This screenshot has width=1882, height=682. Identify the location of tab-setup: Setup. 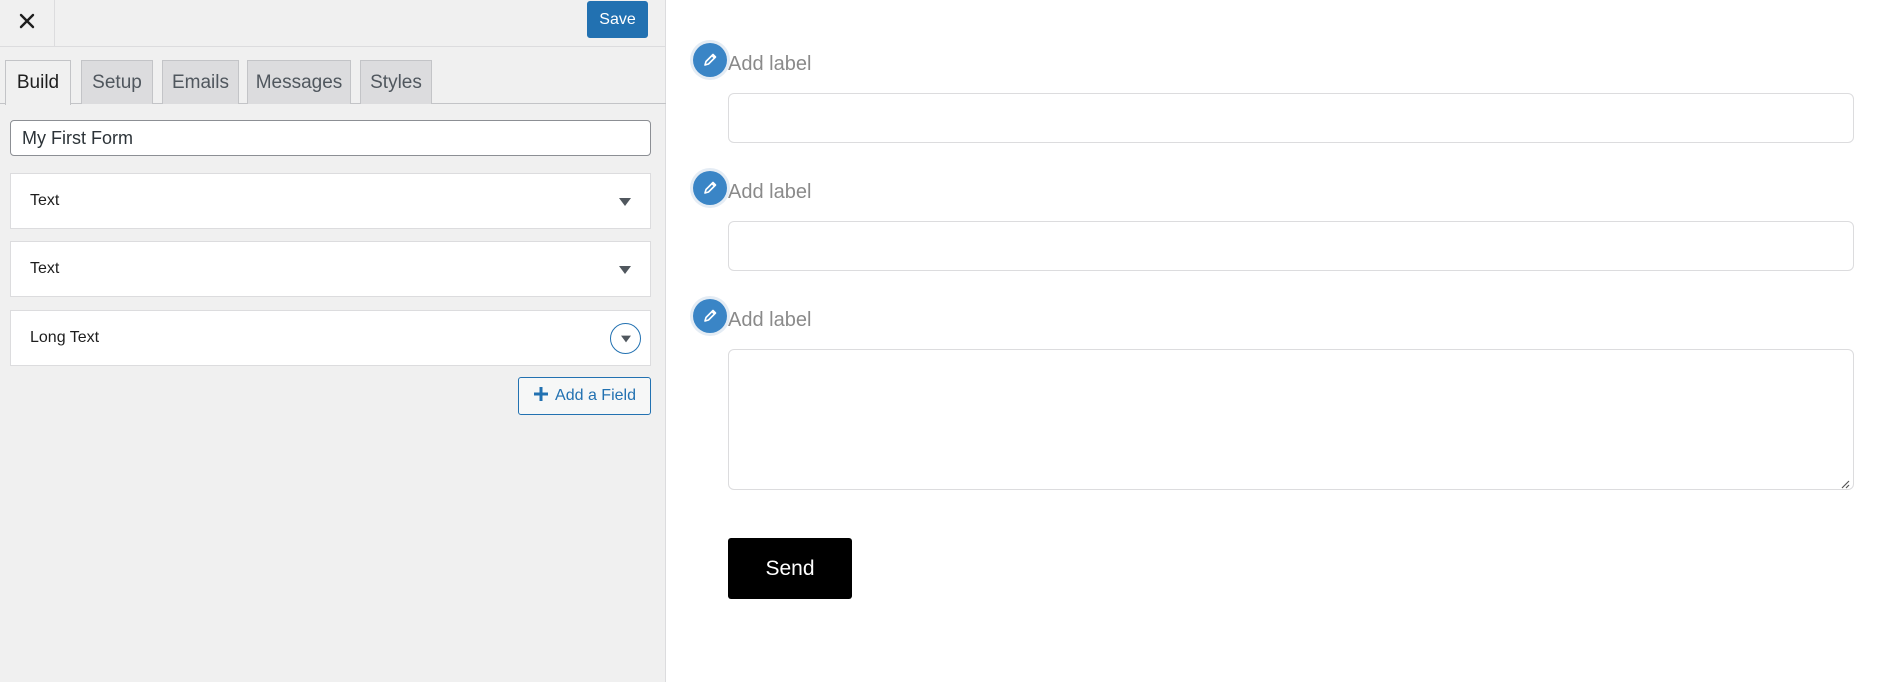
(117, 82).